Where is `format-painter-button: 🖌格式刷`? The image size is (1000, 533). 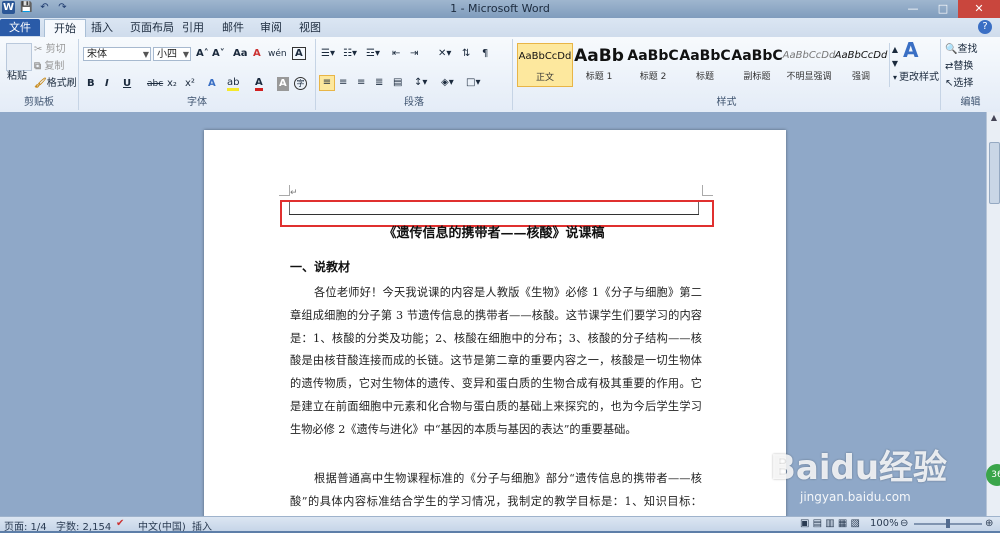
format-painter-button: 🖌格式刷 is located at coordinates (55, 84).